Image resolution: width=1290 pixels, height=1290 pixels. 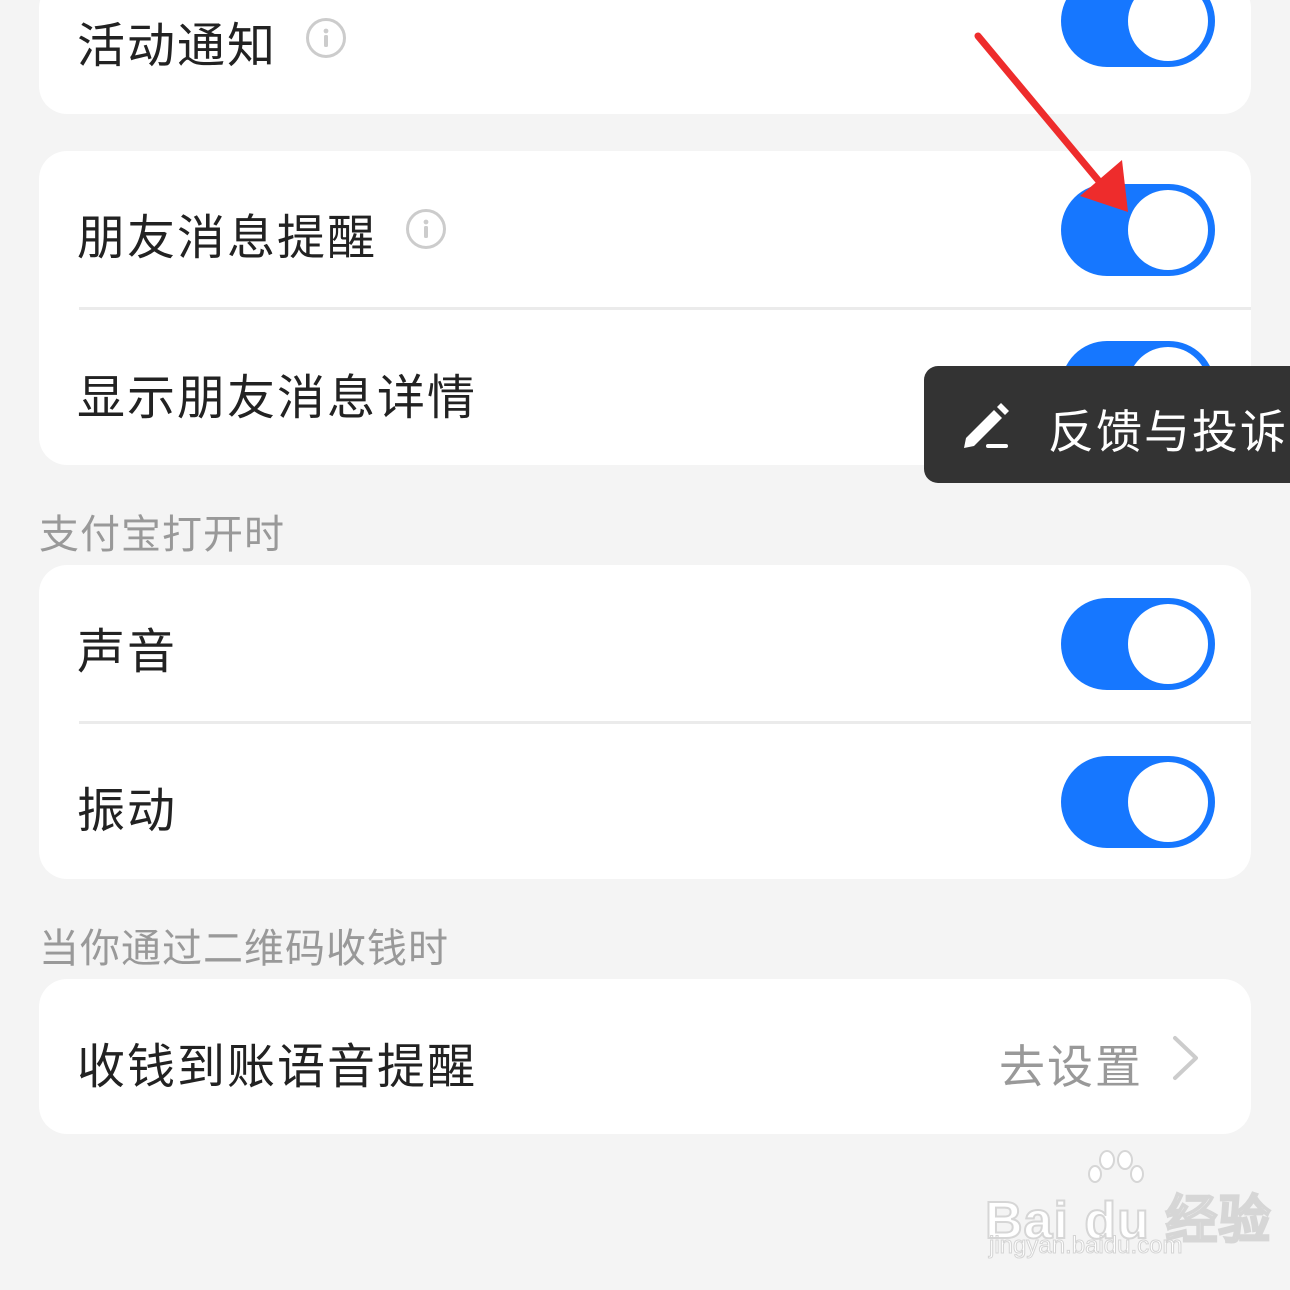 What do you see at coordinates (127, 811) in the screenshot?
I see `setting-label: 振动` at bounding box center [127, 811].